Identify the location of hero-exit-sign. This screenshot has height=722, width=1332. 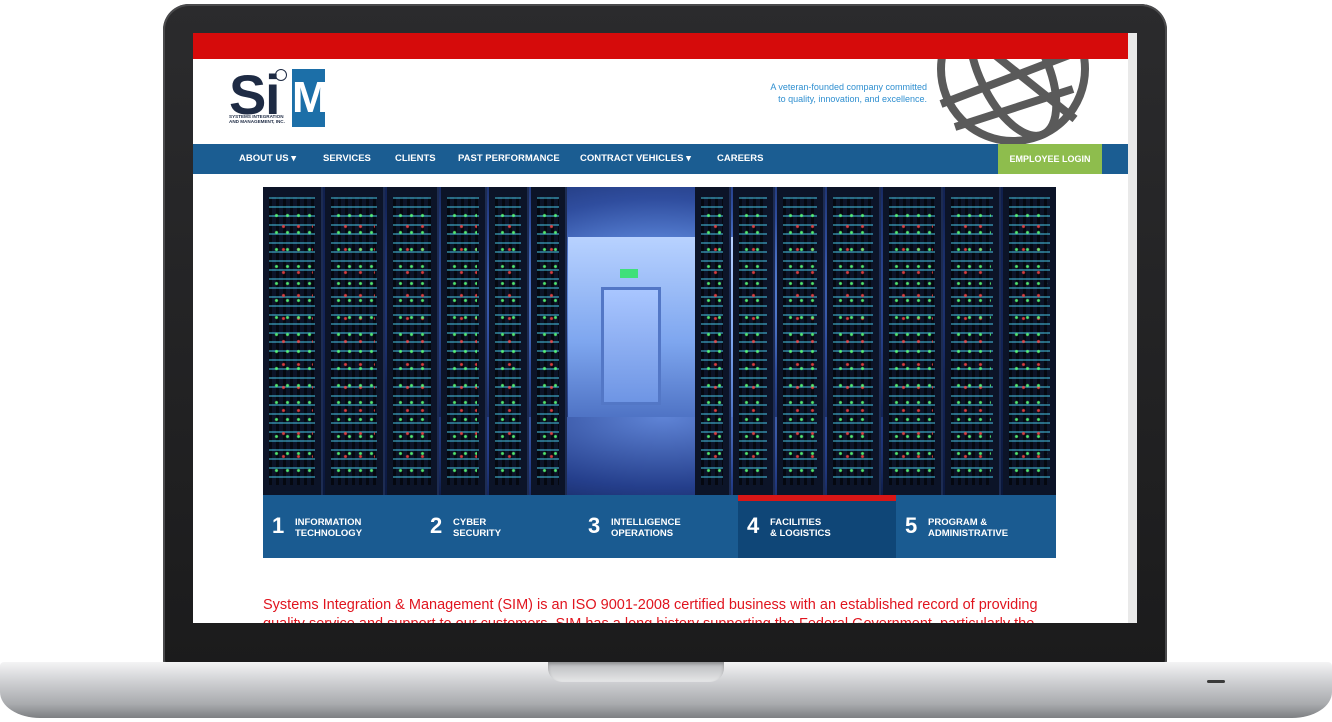
(629, 273).